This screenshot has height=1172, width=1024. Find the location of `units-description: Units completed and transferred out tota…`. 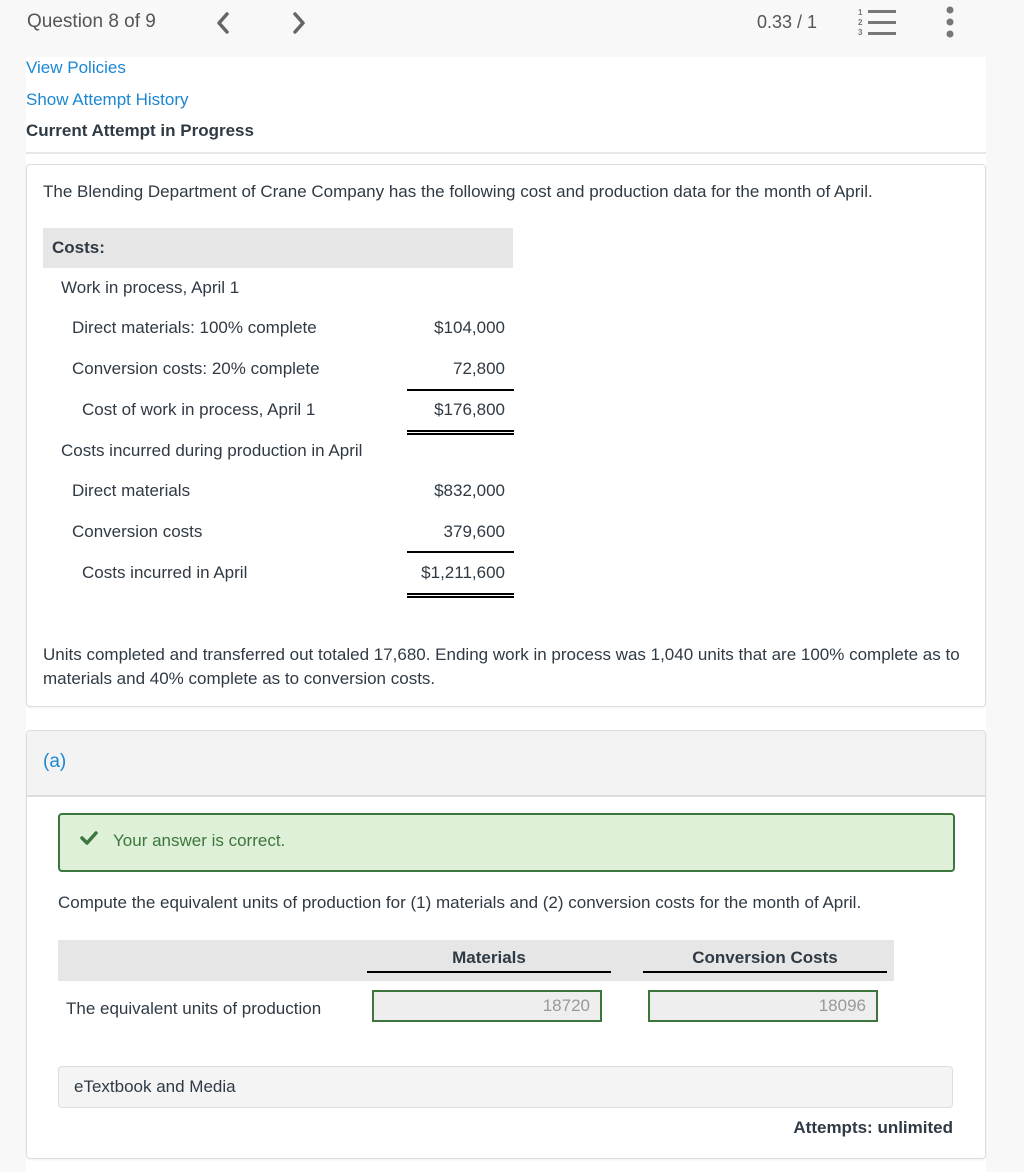

units-description: Units completed and transferred out tota… is located at coordinates (501, 666).